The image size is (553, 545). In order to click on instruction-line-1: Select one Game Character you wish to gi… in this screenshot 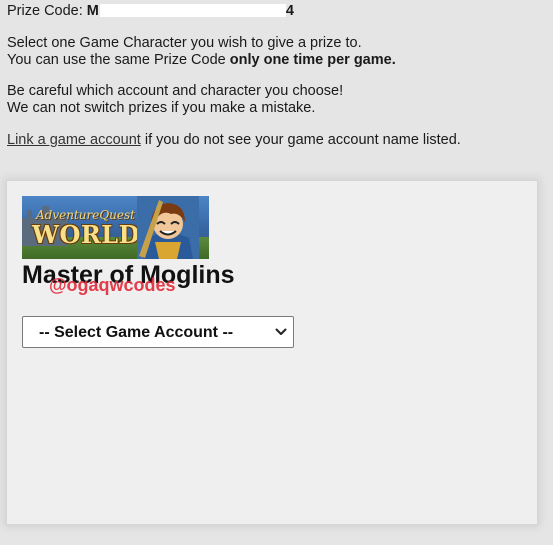, I will do `click(184, 43)`.